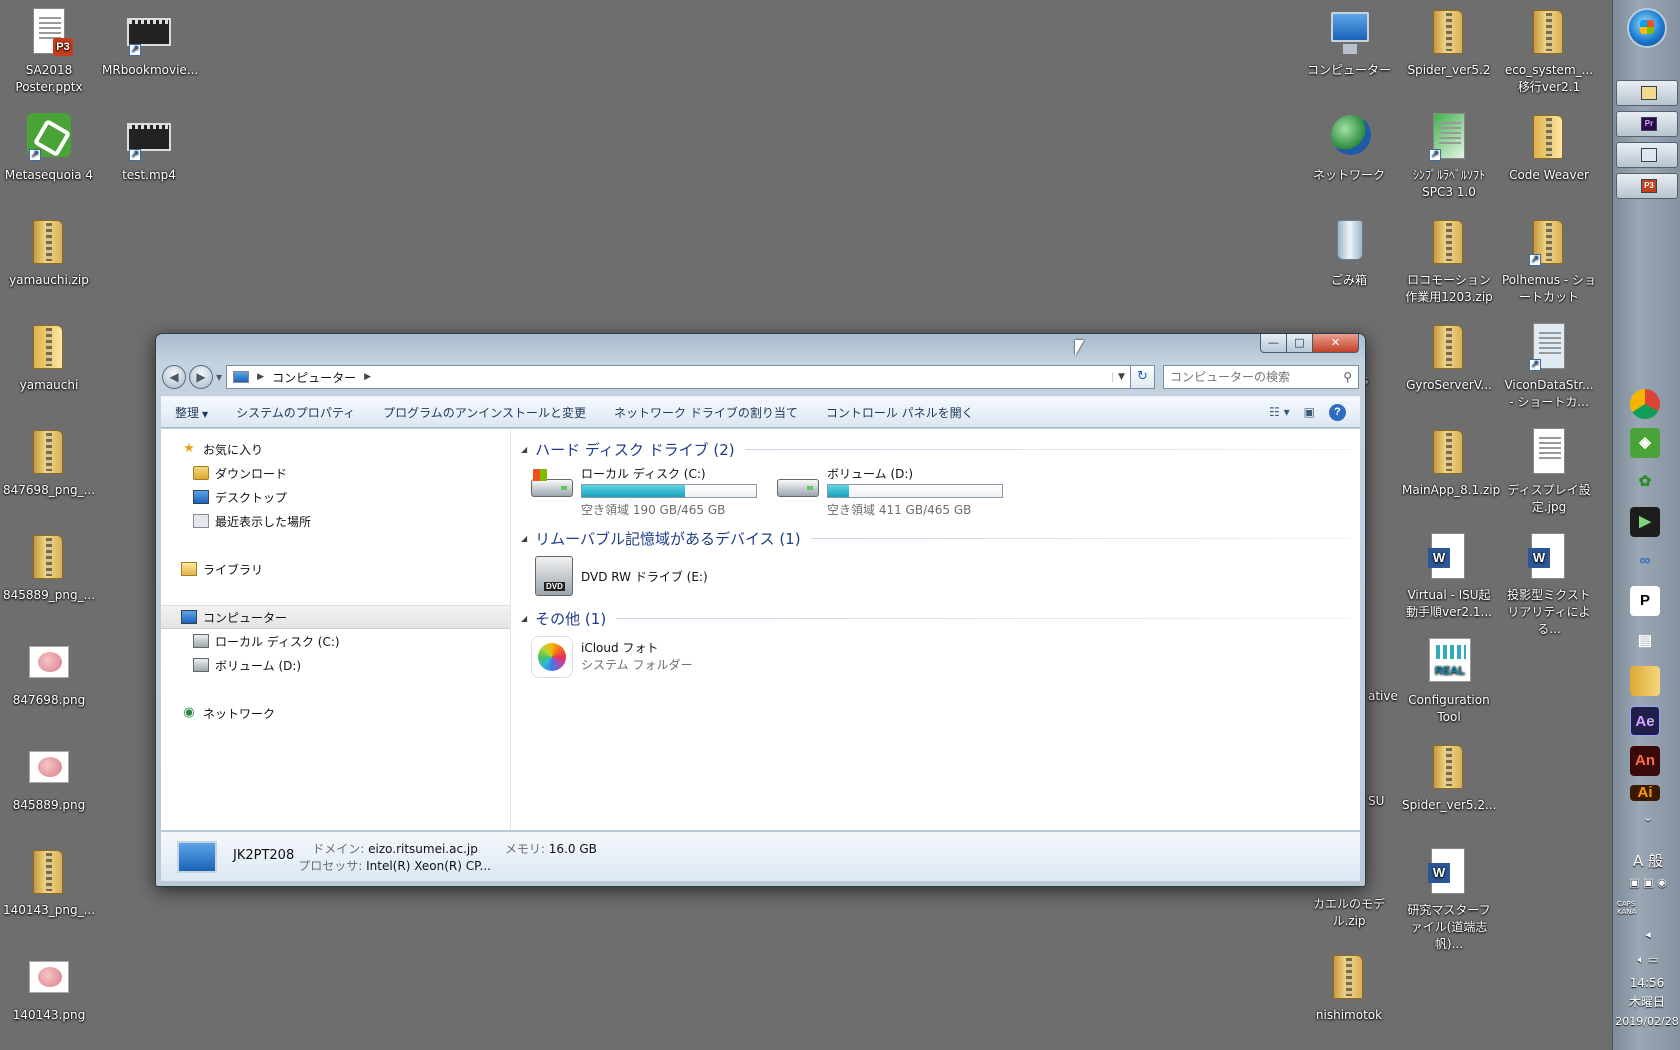 The height and width of the screenshot is (1050, 1680). Describe the element at coordinates (900, 412) in the screenshot. I see `open-control-panel-button: コントロール パネルを開く` at that location.